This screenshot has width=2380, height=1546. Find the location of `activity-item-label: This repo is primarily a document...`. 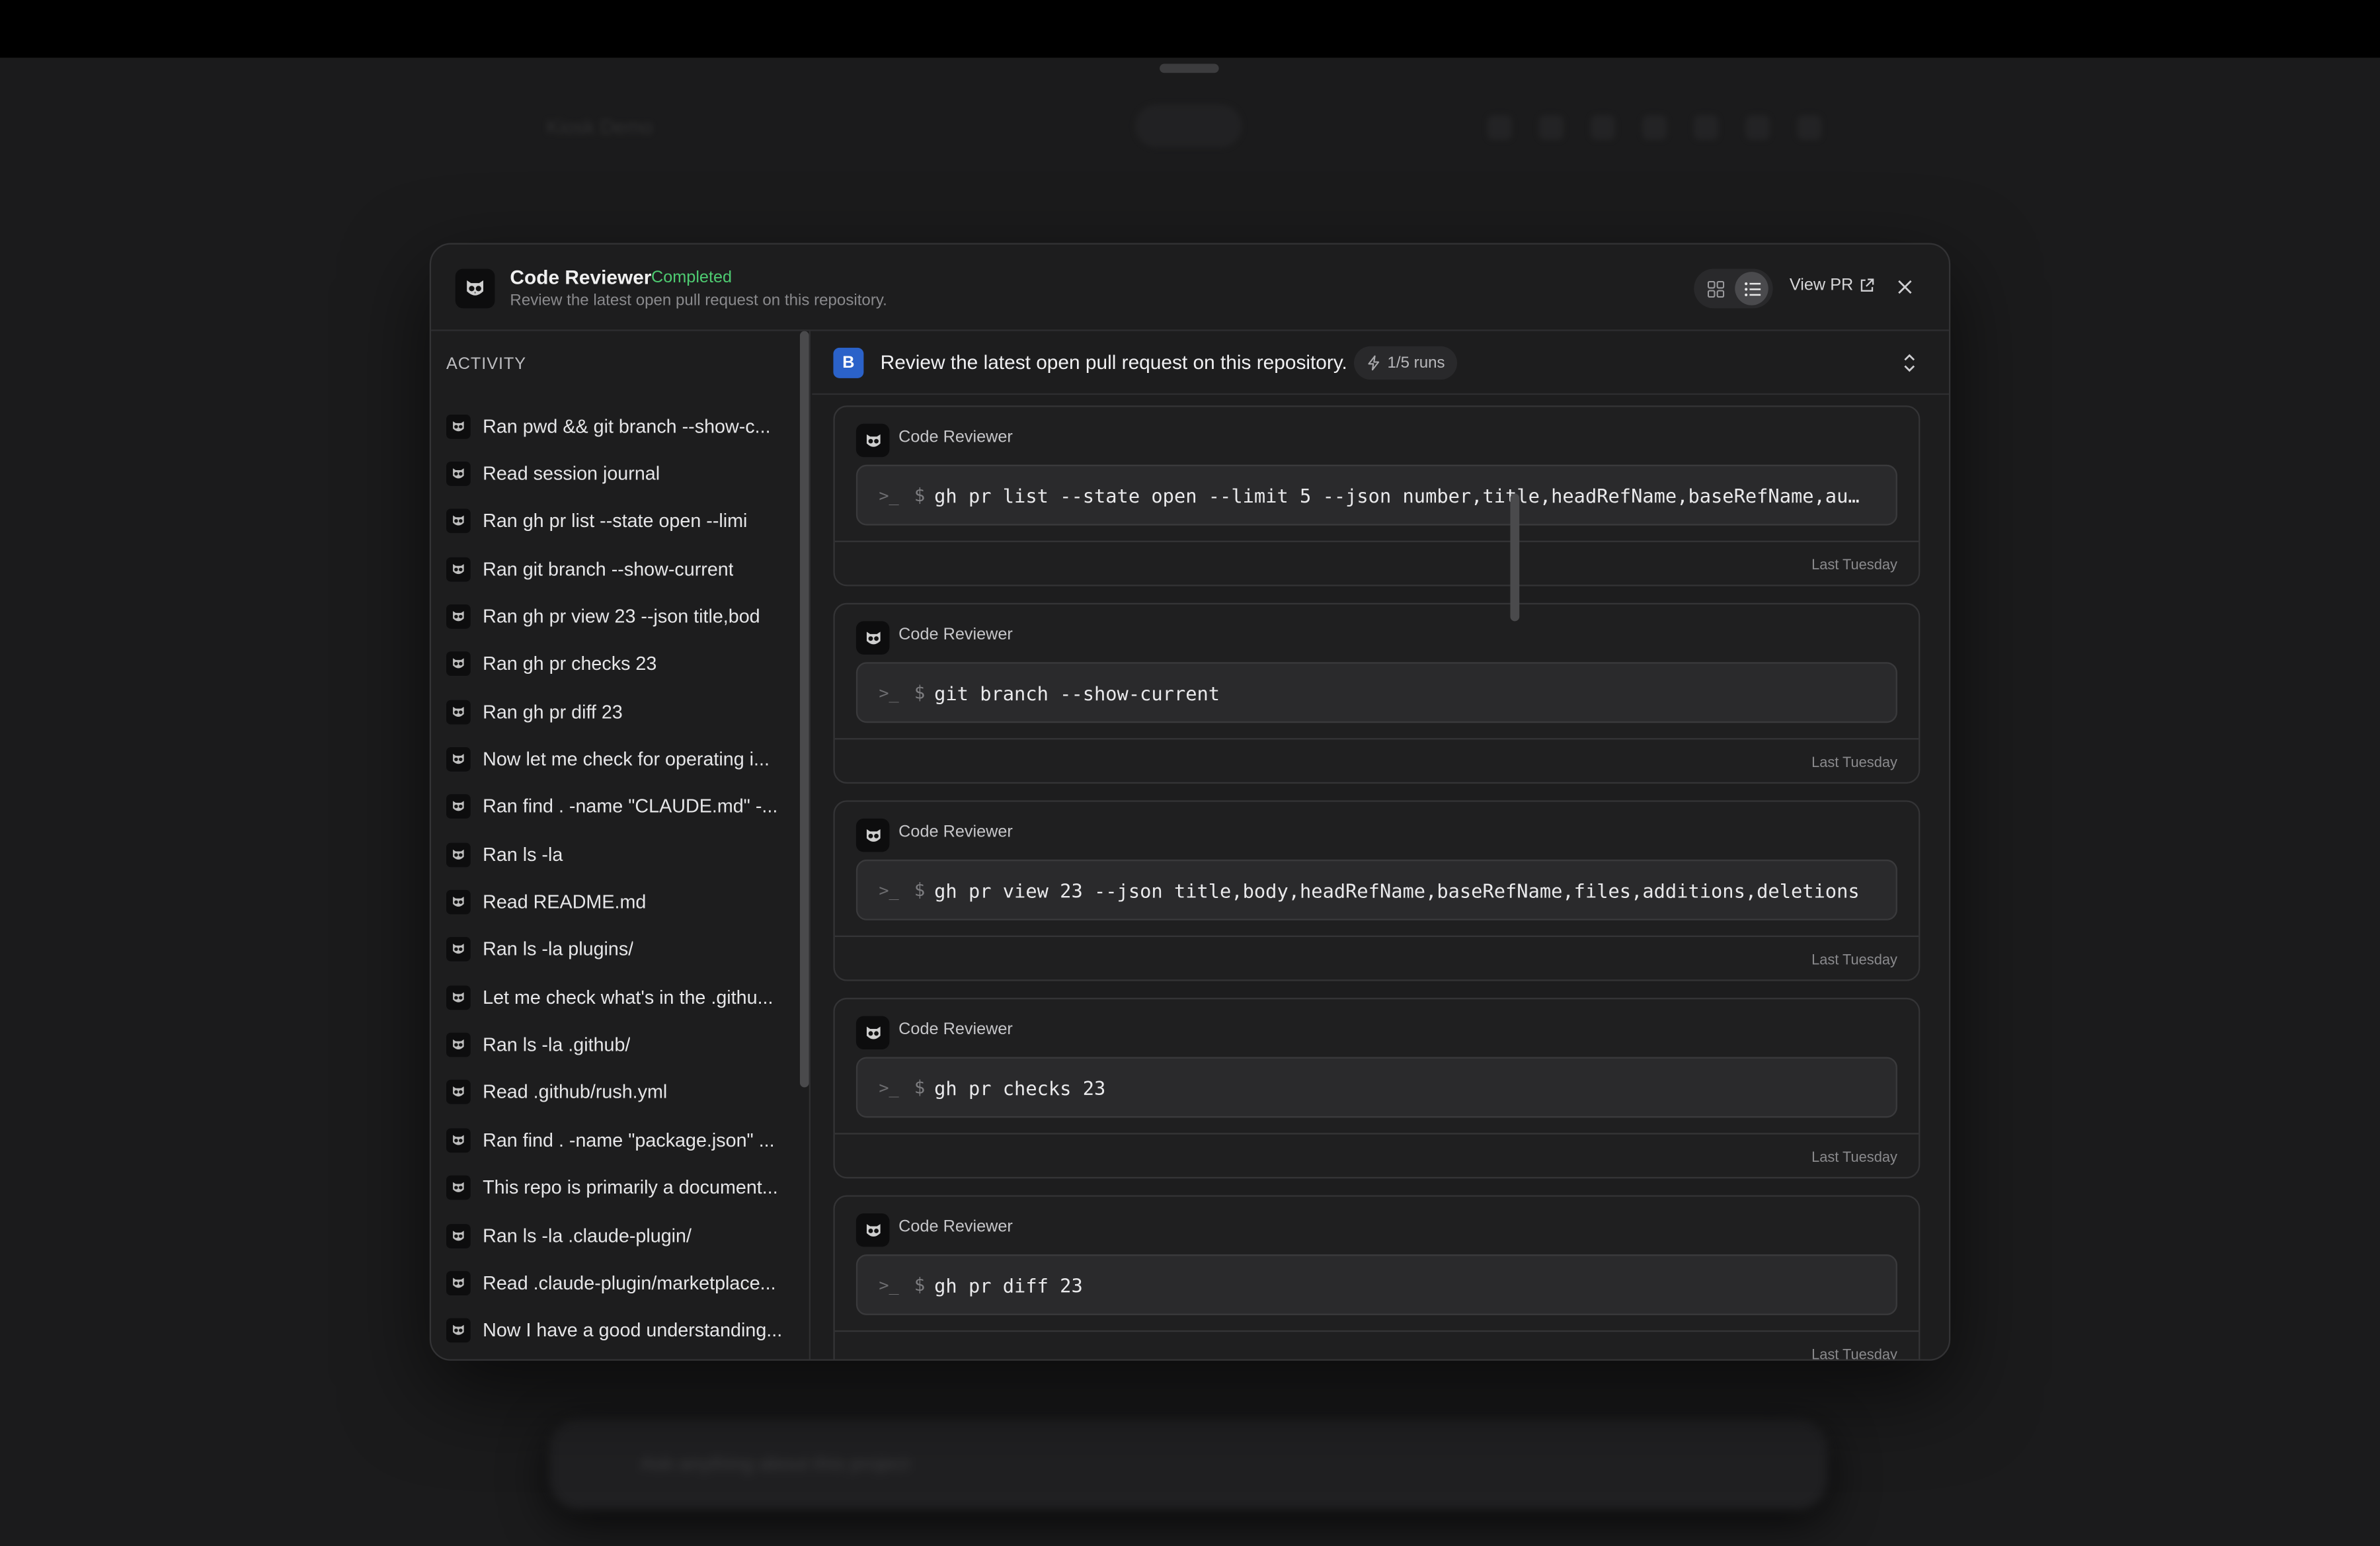

activity-item-label: This repo is primarily a document... is located at coordinates (630, 1188).